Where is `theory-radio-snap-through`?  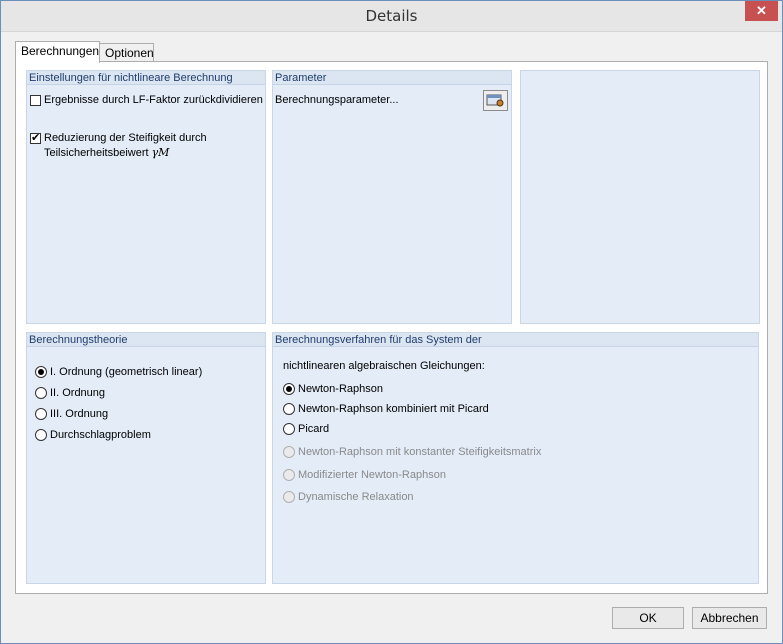 theory-radio-snap-through is located at coordinates (41, 435).